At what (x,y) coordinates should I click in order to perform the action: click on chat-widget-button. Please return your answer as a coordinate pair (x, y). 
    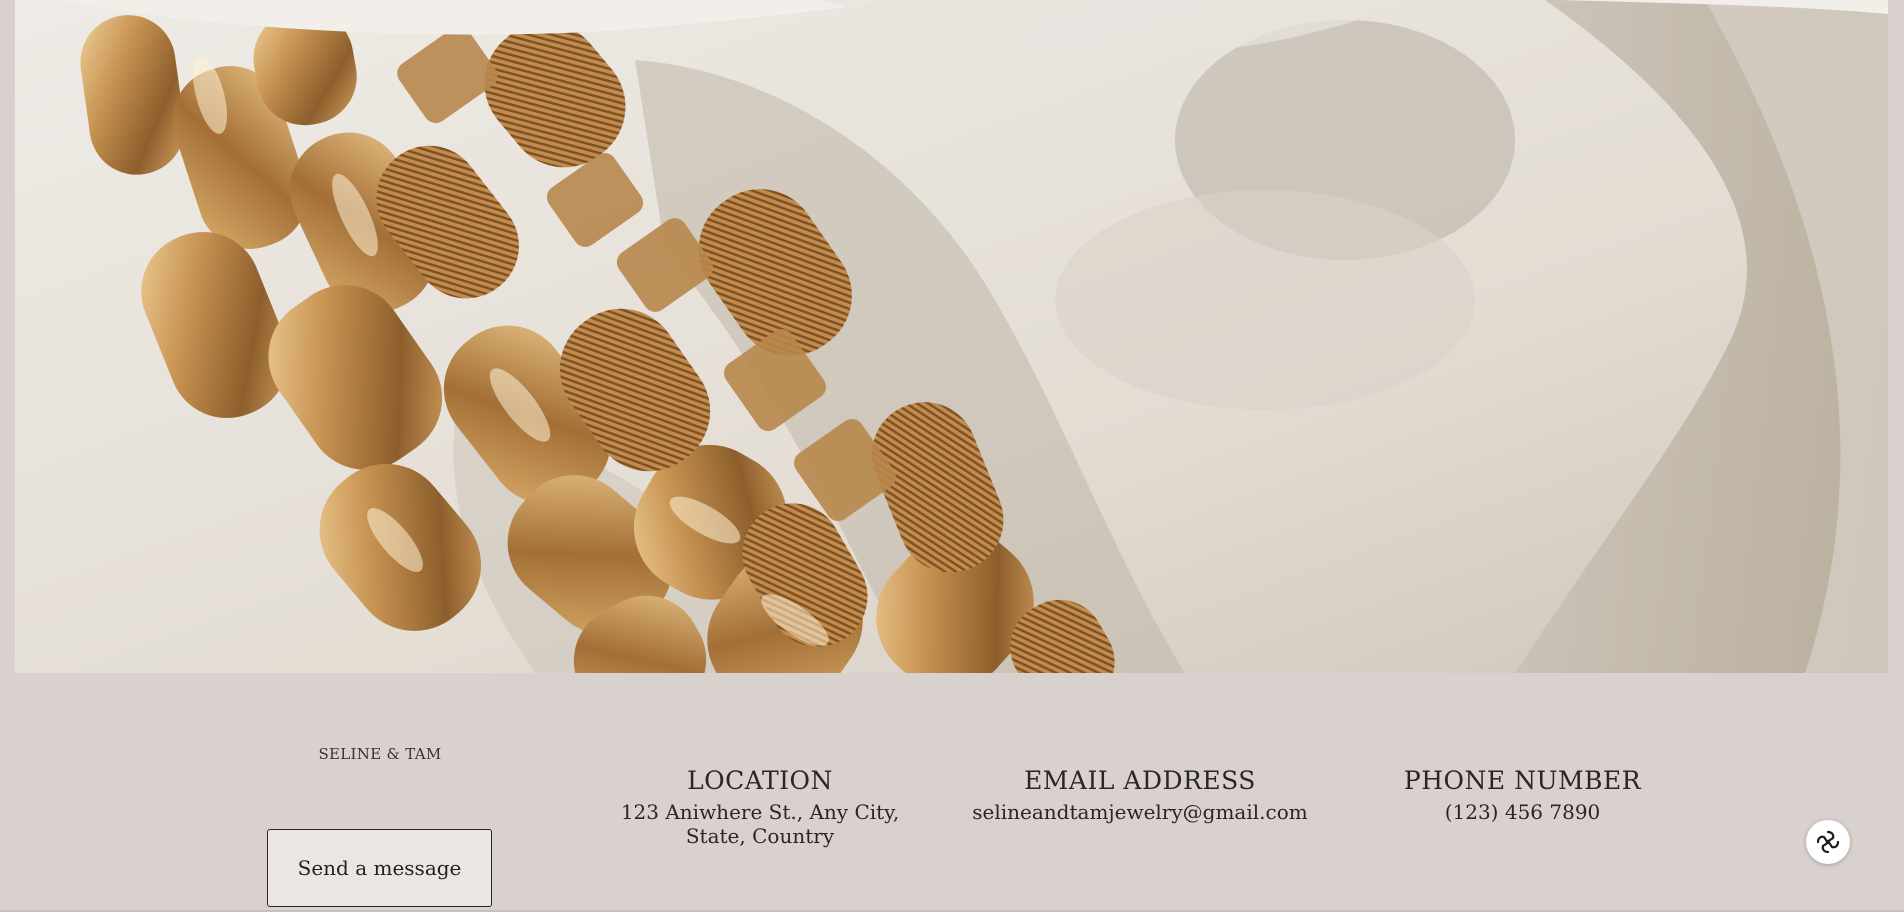
    Looking at the image, I should click on (1828, 842).